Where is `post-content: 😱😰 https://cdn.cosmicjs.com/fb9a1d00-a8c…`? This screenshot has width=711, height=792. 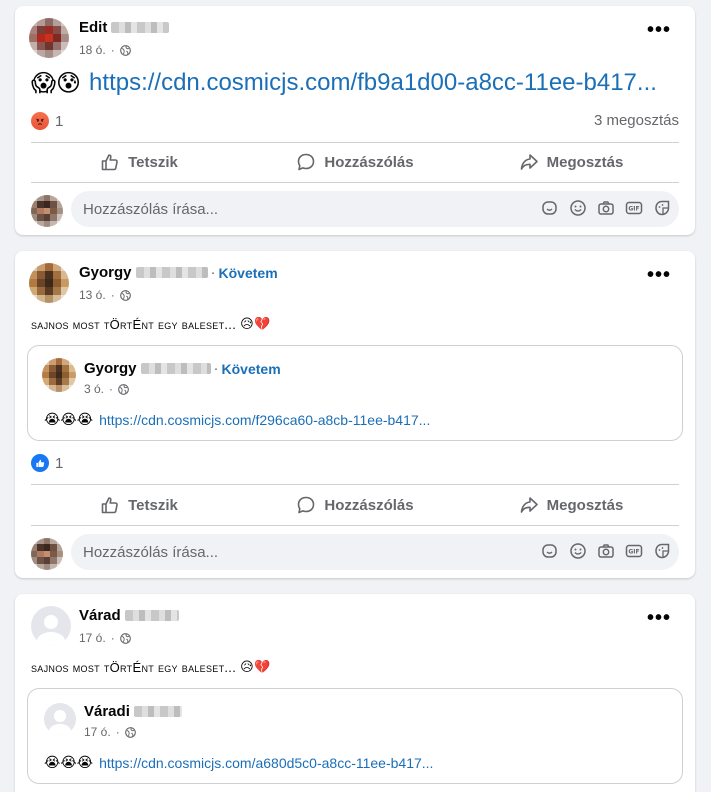 post-content: 😱😰 https://cdn.cosmicjs.com/fb9a1d00-a8c… is located at coordinates (344, 83).